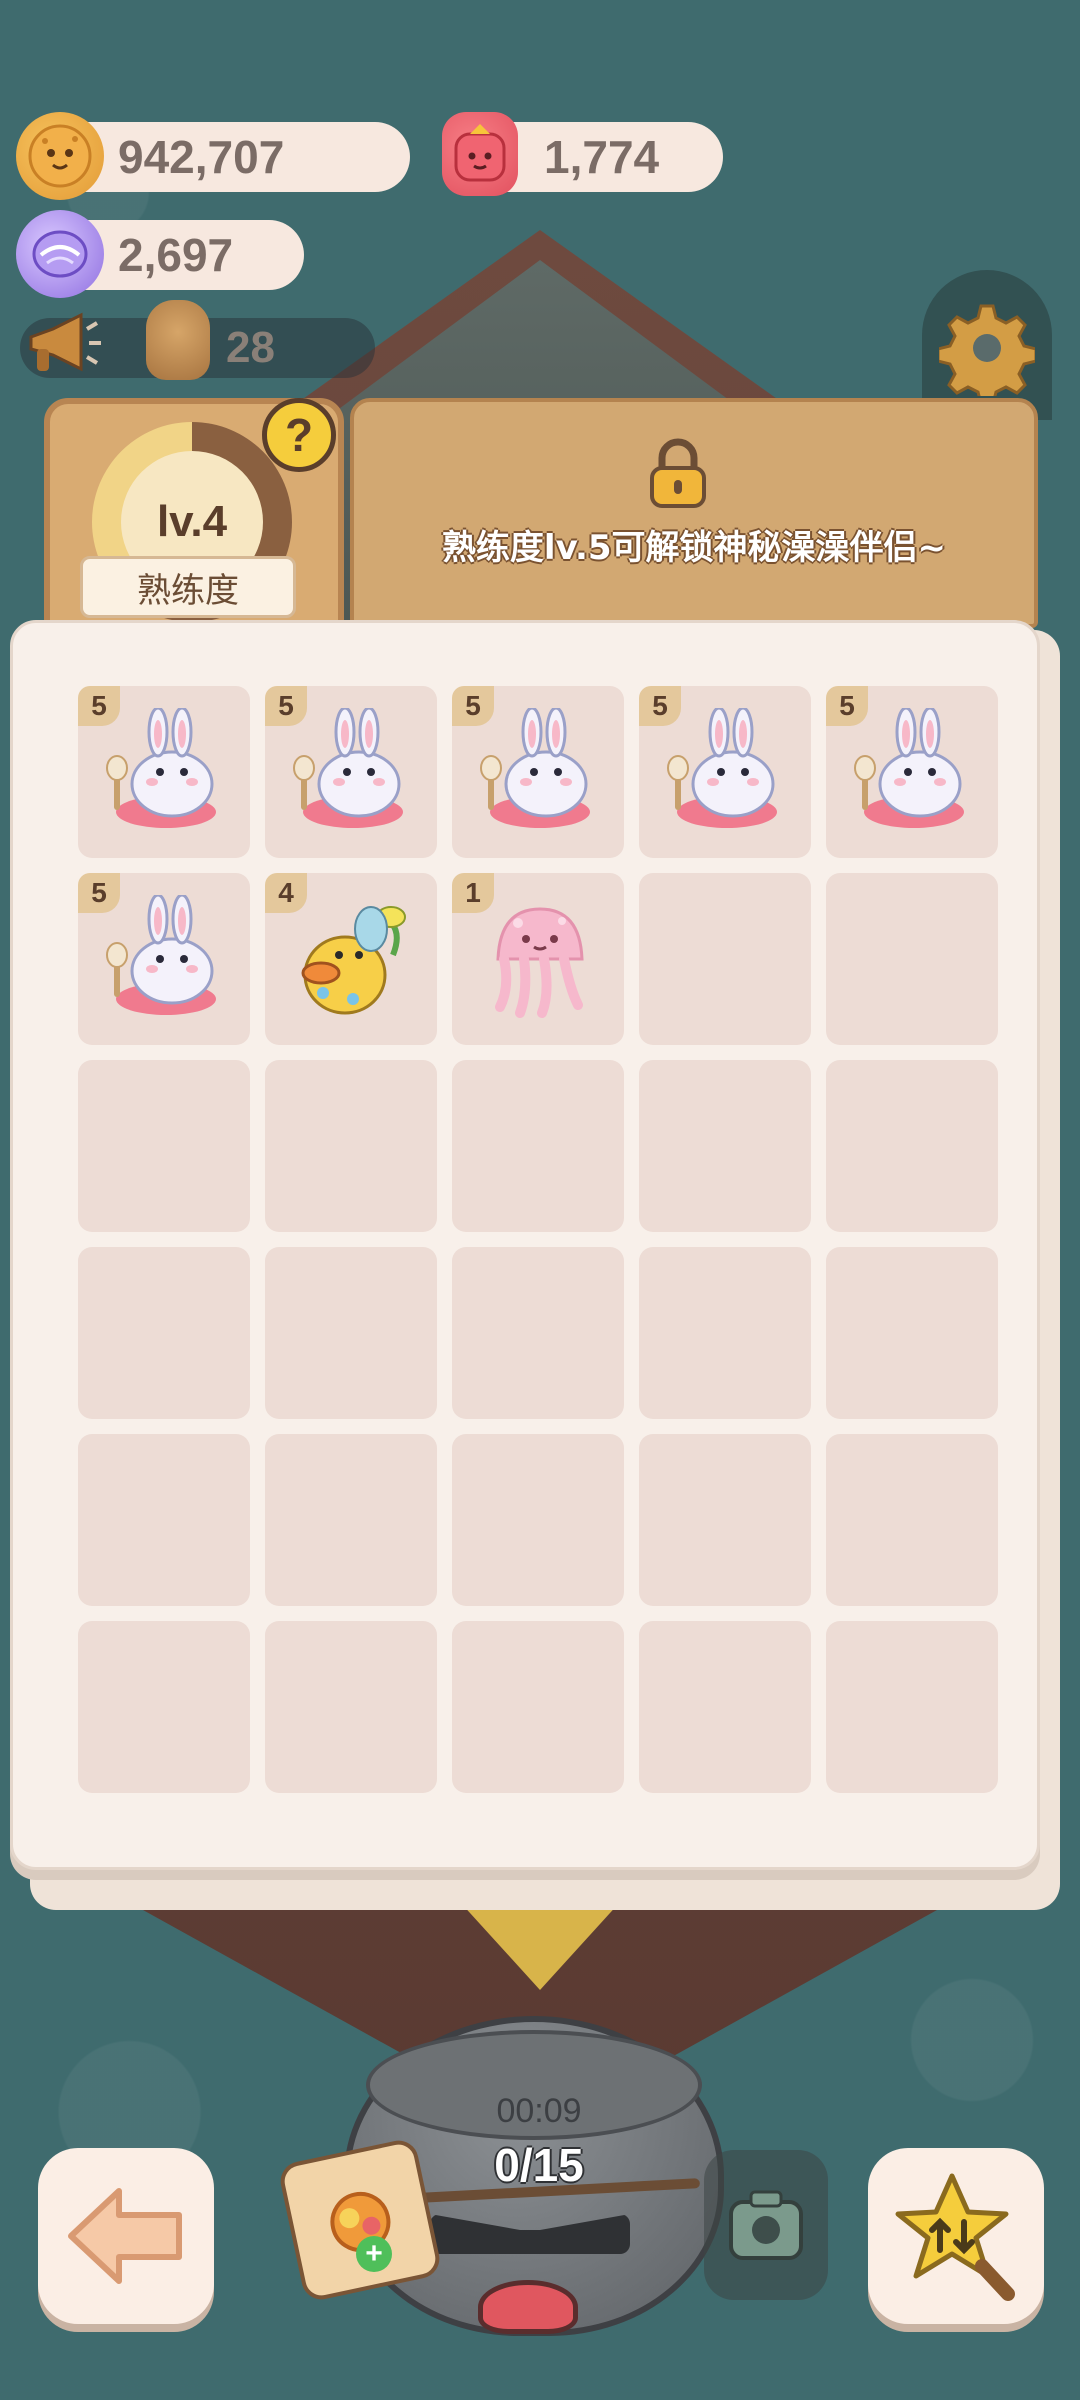 The image size is (1080, 2400). Describe the element at coordinates (160, 254) in the screenshot. I see `gem-currency: 2,697` at that location.